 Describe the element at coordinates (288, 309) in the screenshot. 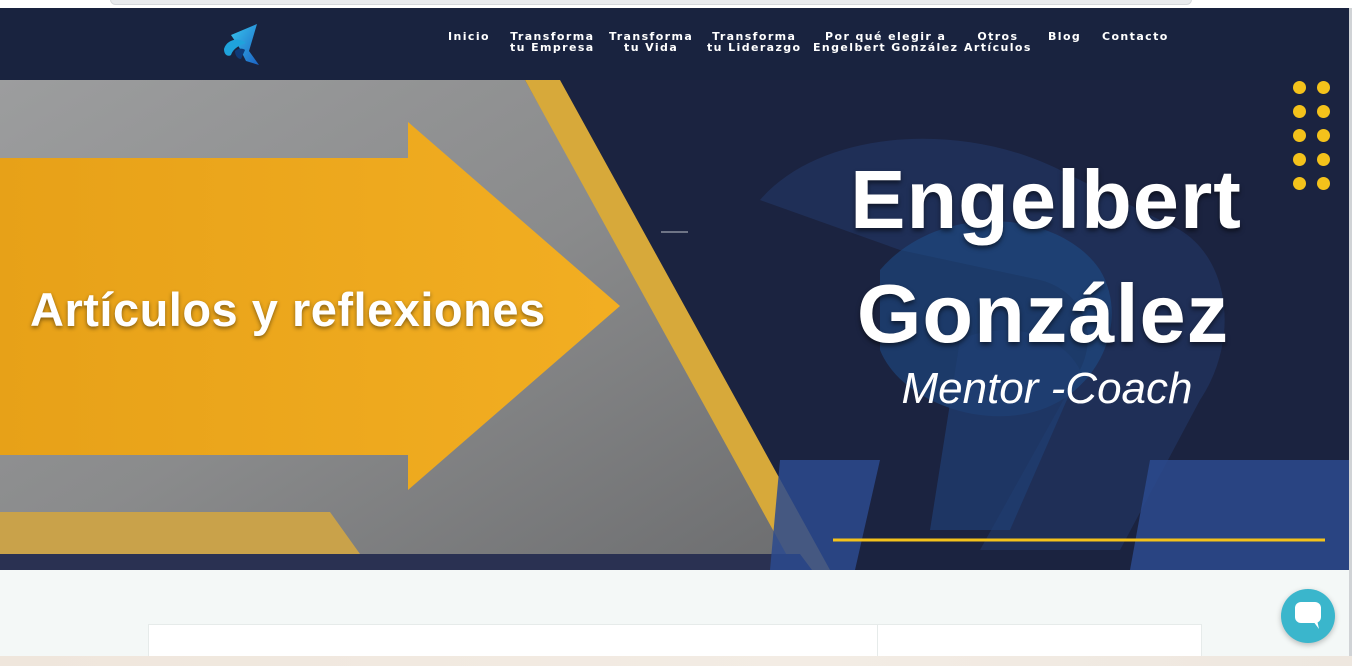

I see `hero-title: Artículos y reflexiones` at that location.